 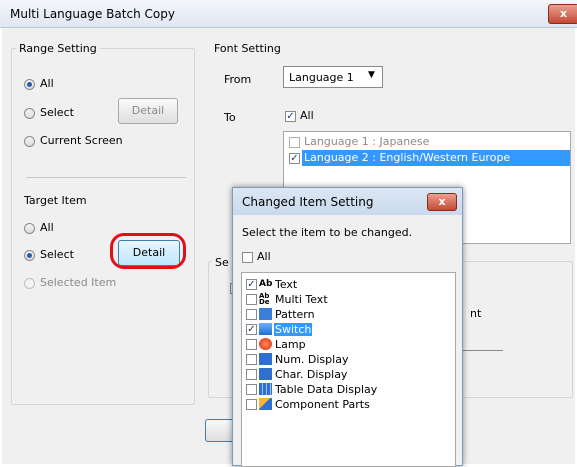 What do you see at coordinates (251, 329) in the screenshot?
I see `item-checkbox-switch: ✓` at bounding box center [251, 329].